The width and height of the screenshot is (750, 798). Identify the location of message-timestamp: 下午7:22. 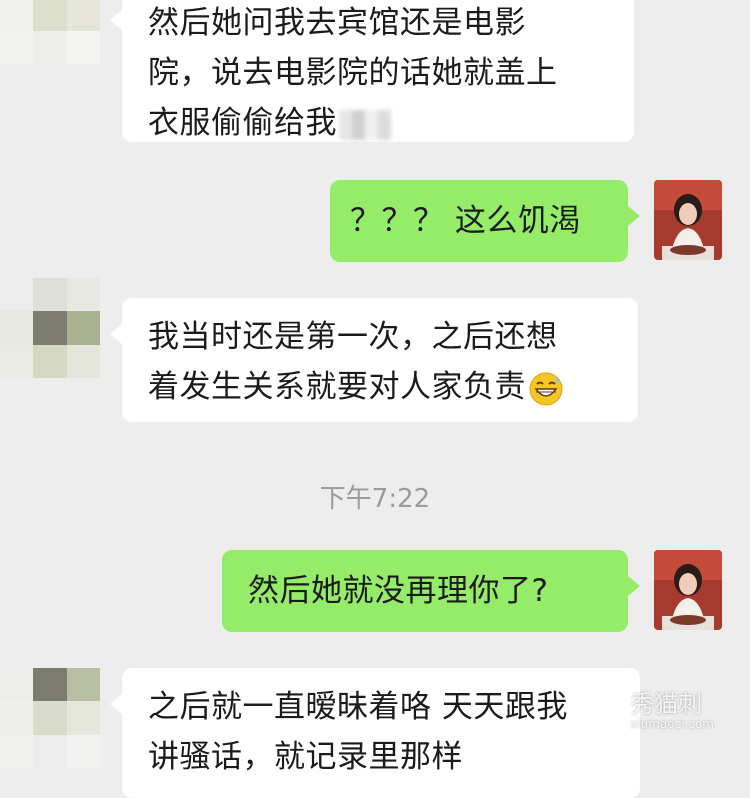
(375, 499).